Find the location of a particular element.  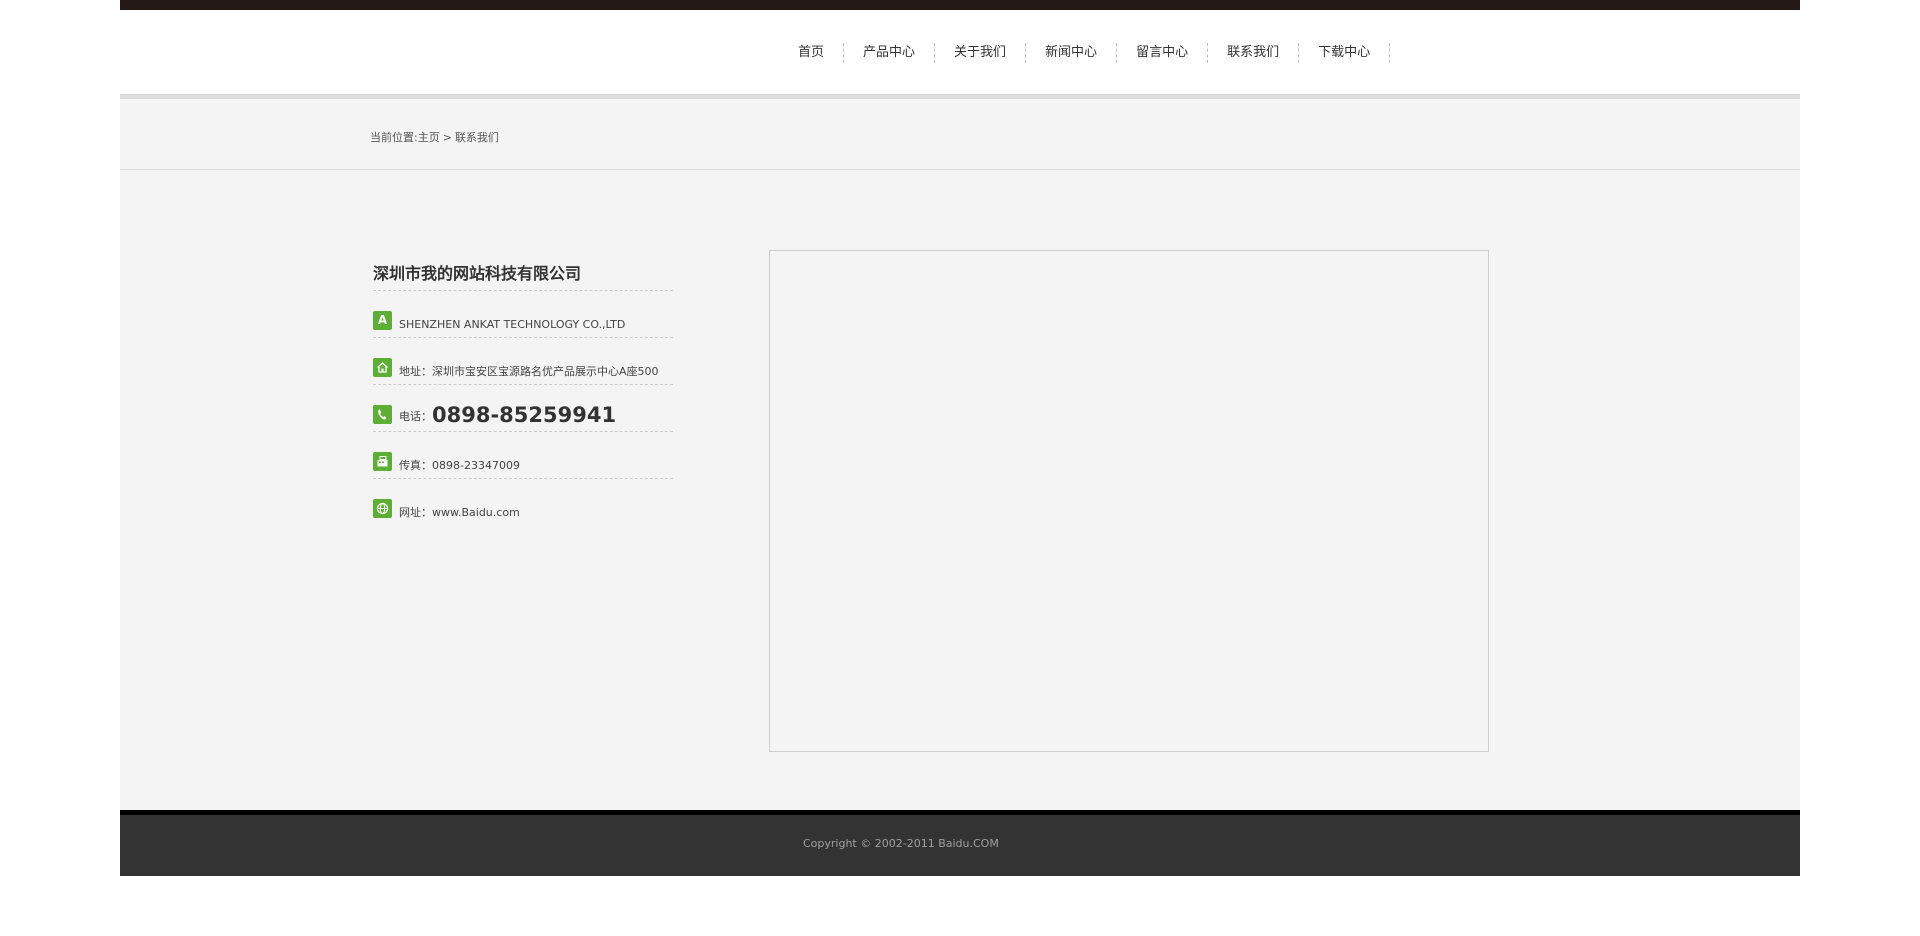

nav-item-home: 首页 is located at coordinates (812, 53).